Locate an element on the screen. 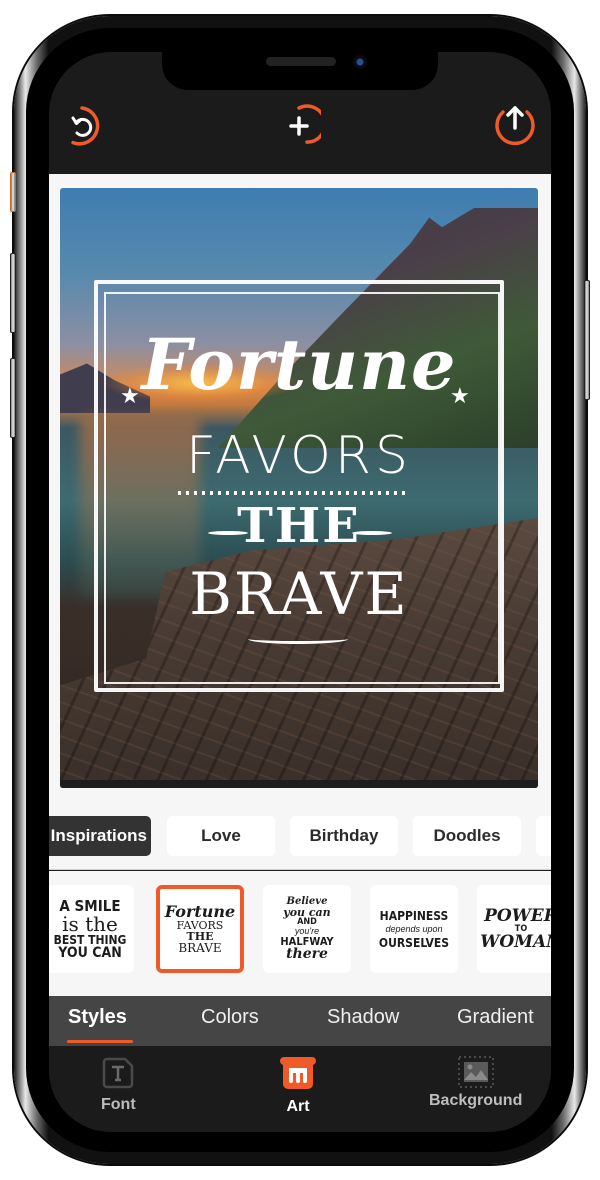  share-button is located at coordinates (515, 124).